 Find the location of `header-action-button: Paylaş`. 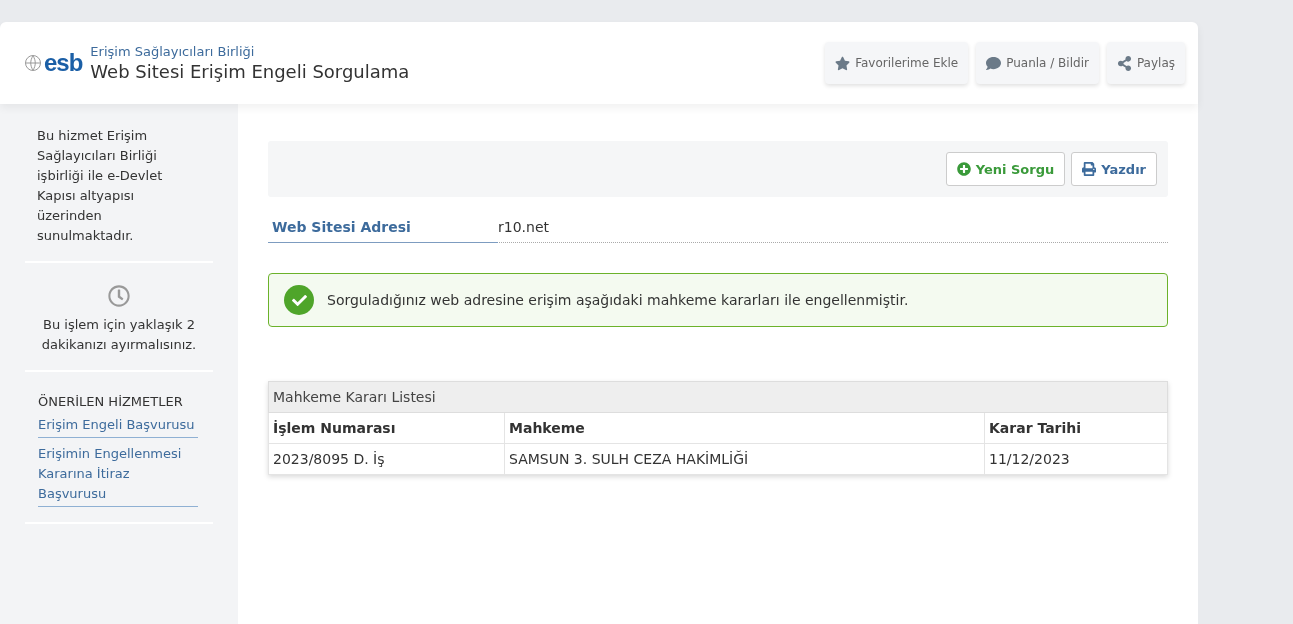

header-action-button: Paylaş is located at coordinates (1145, 63).